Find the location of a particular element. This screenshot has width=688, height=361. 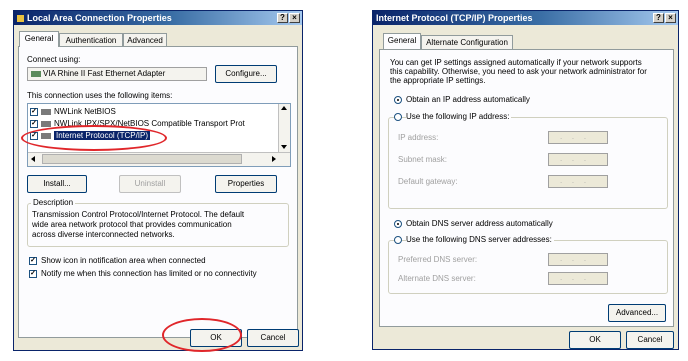

description-label: Description is located at coordinates (53, 202).